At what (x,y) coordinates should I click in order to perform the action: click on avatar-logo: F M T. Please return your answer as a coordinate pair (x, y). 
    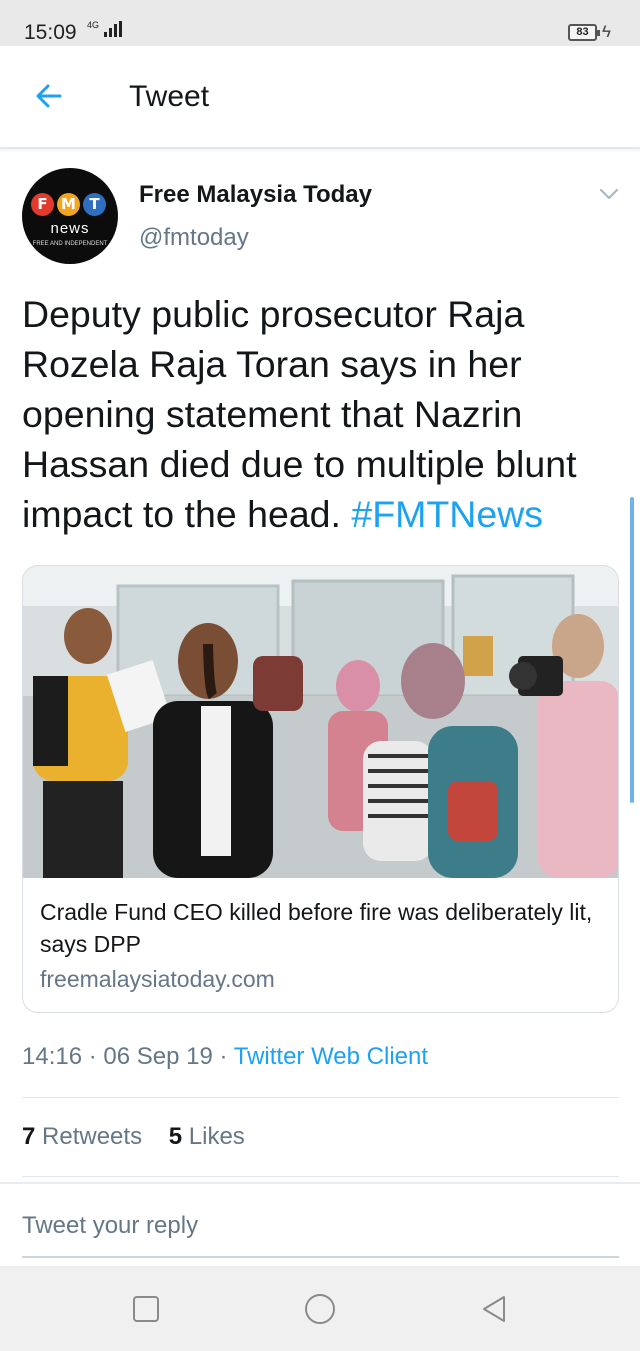
    Looking at the image, I should click on (68, 204).